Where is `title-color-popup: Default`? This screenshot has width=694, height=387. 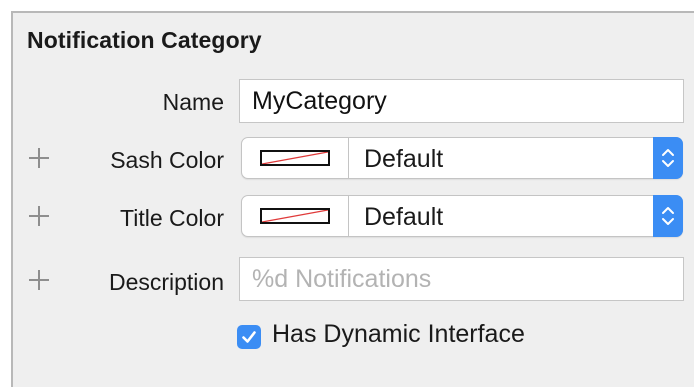 title-color-popup: Default is located at coordinates (462, 216).